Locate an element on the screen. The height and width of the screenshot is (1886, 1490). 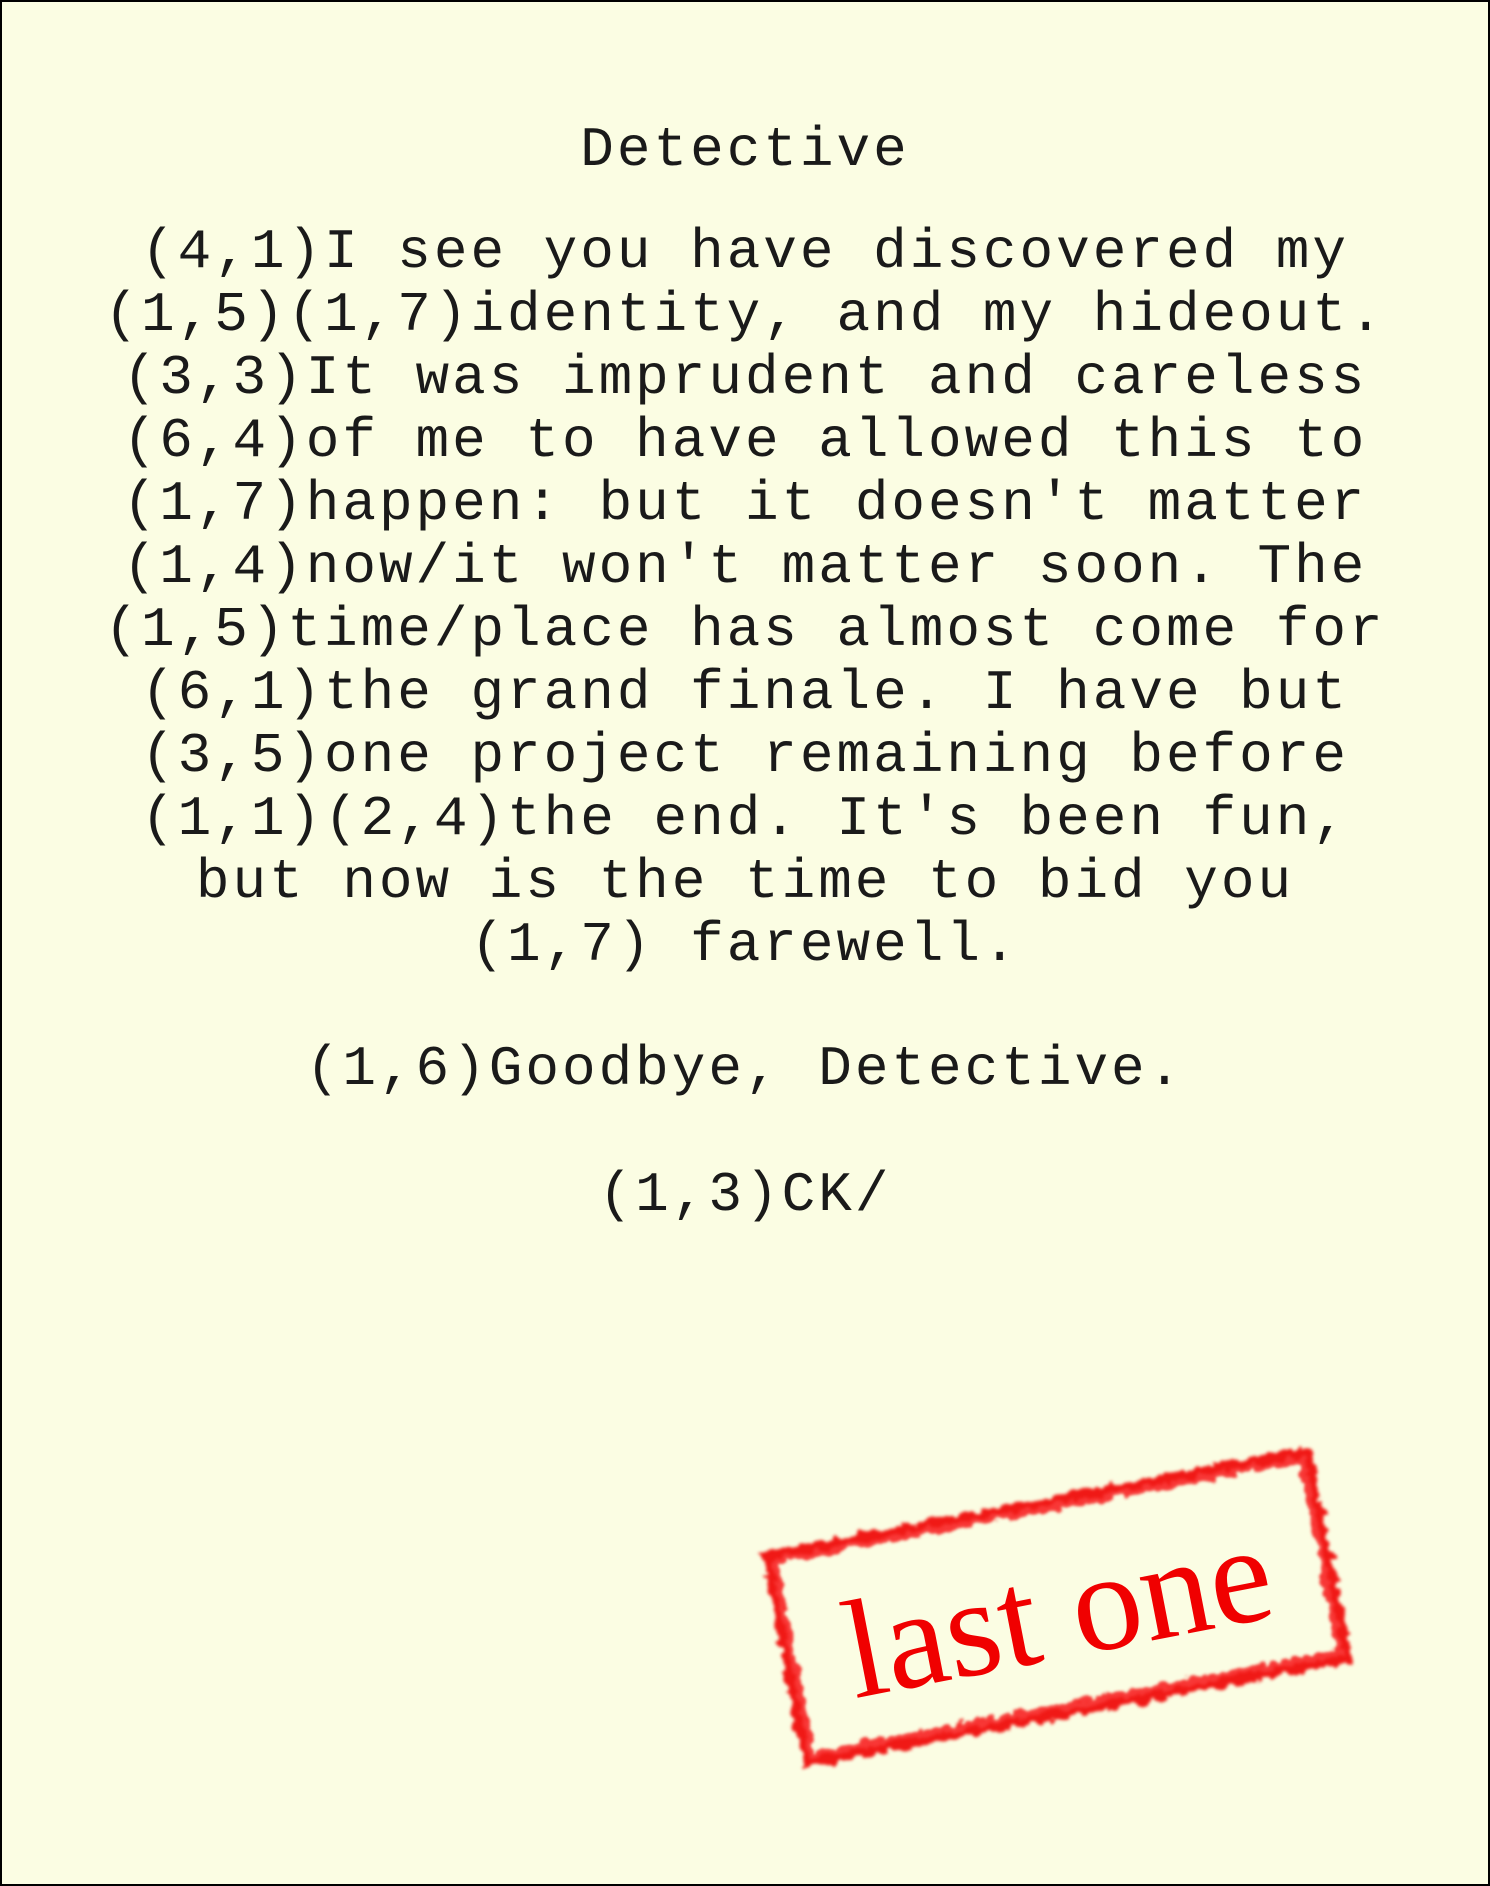
letter-salutation: Detective is located at coordinates (745, 150).